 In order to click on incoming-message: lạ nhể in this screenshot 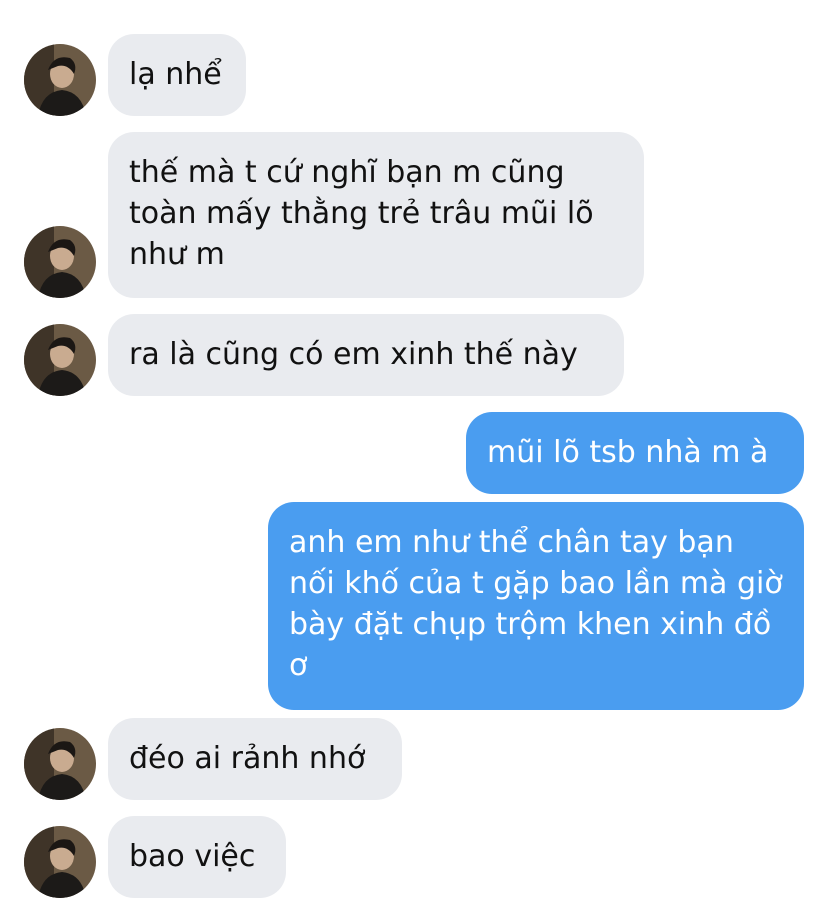, I will do `click(177, 75)`.